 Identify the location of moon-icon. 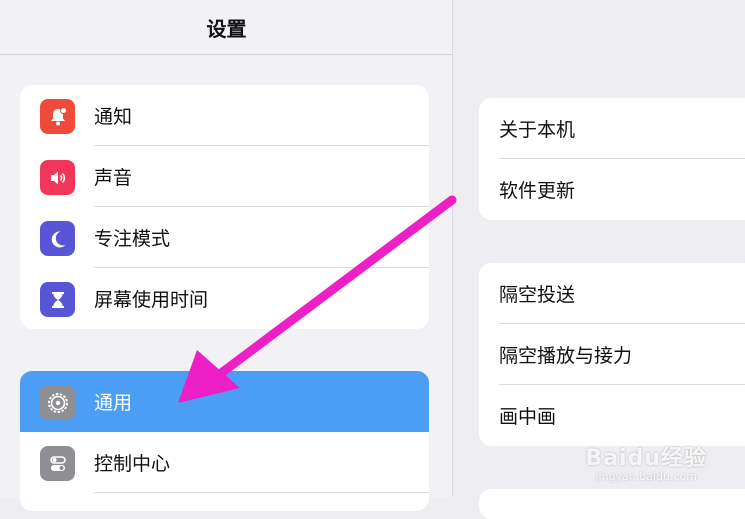
(57, 238).